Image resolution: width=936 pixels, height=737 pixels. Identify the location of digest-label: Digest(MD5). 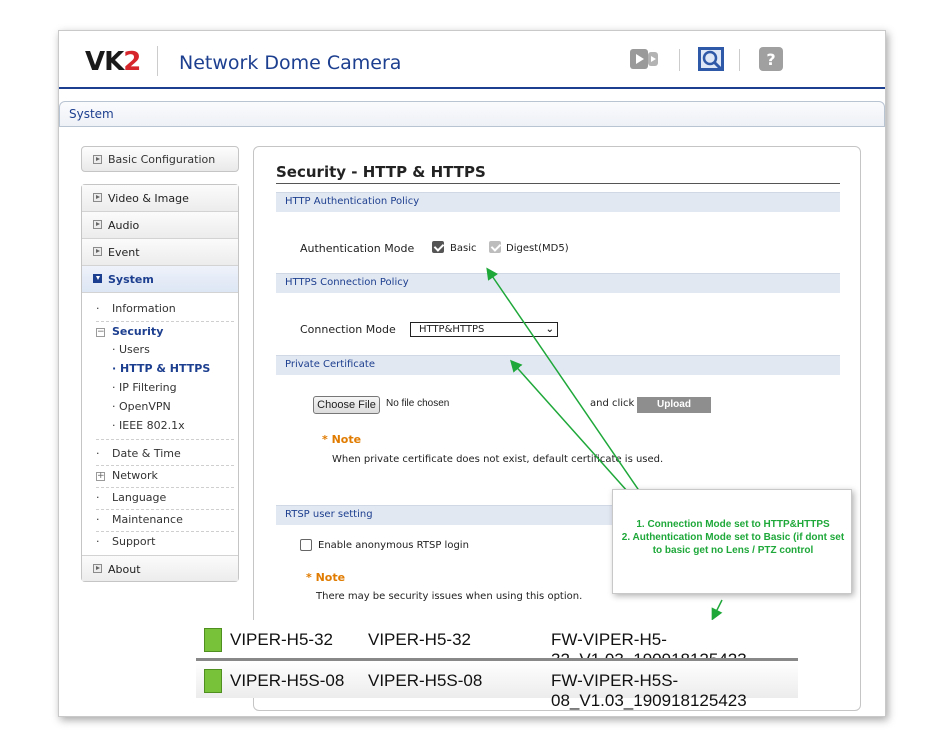
(537, 248).